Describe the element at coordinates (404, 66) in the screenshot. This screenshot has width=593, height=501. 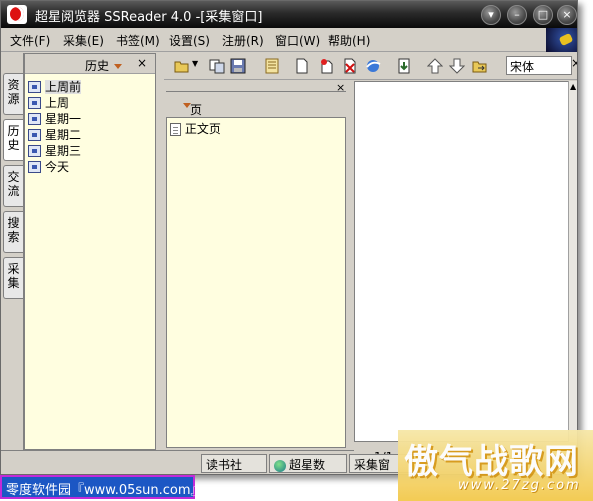
I see `import-page-icon` at that location.